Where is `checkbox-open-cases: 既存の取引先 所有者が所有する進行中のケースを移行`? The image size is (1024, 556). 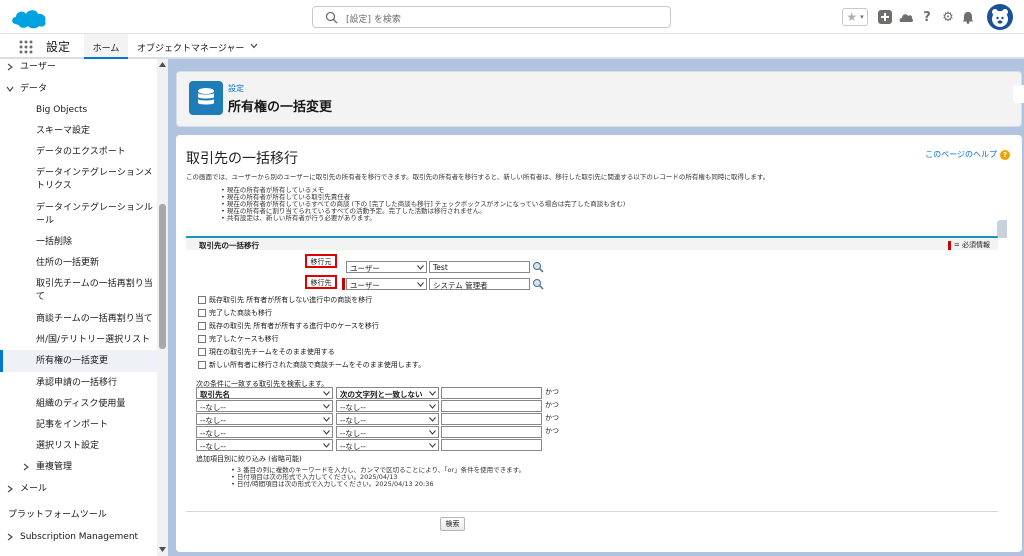
checkbox-open-cases: 既存の取引先 所有者が所有する進行中のケースを移行 is located at coordinates (288, 326).